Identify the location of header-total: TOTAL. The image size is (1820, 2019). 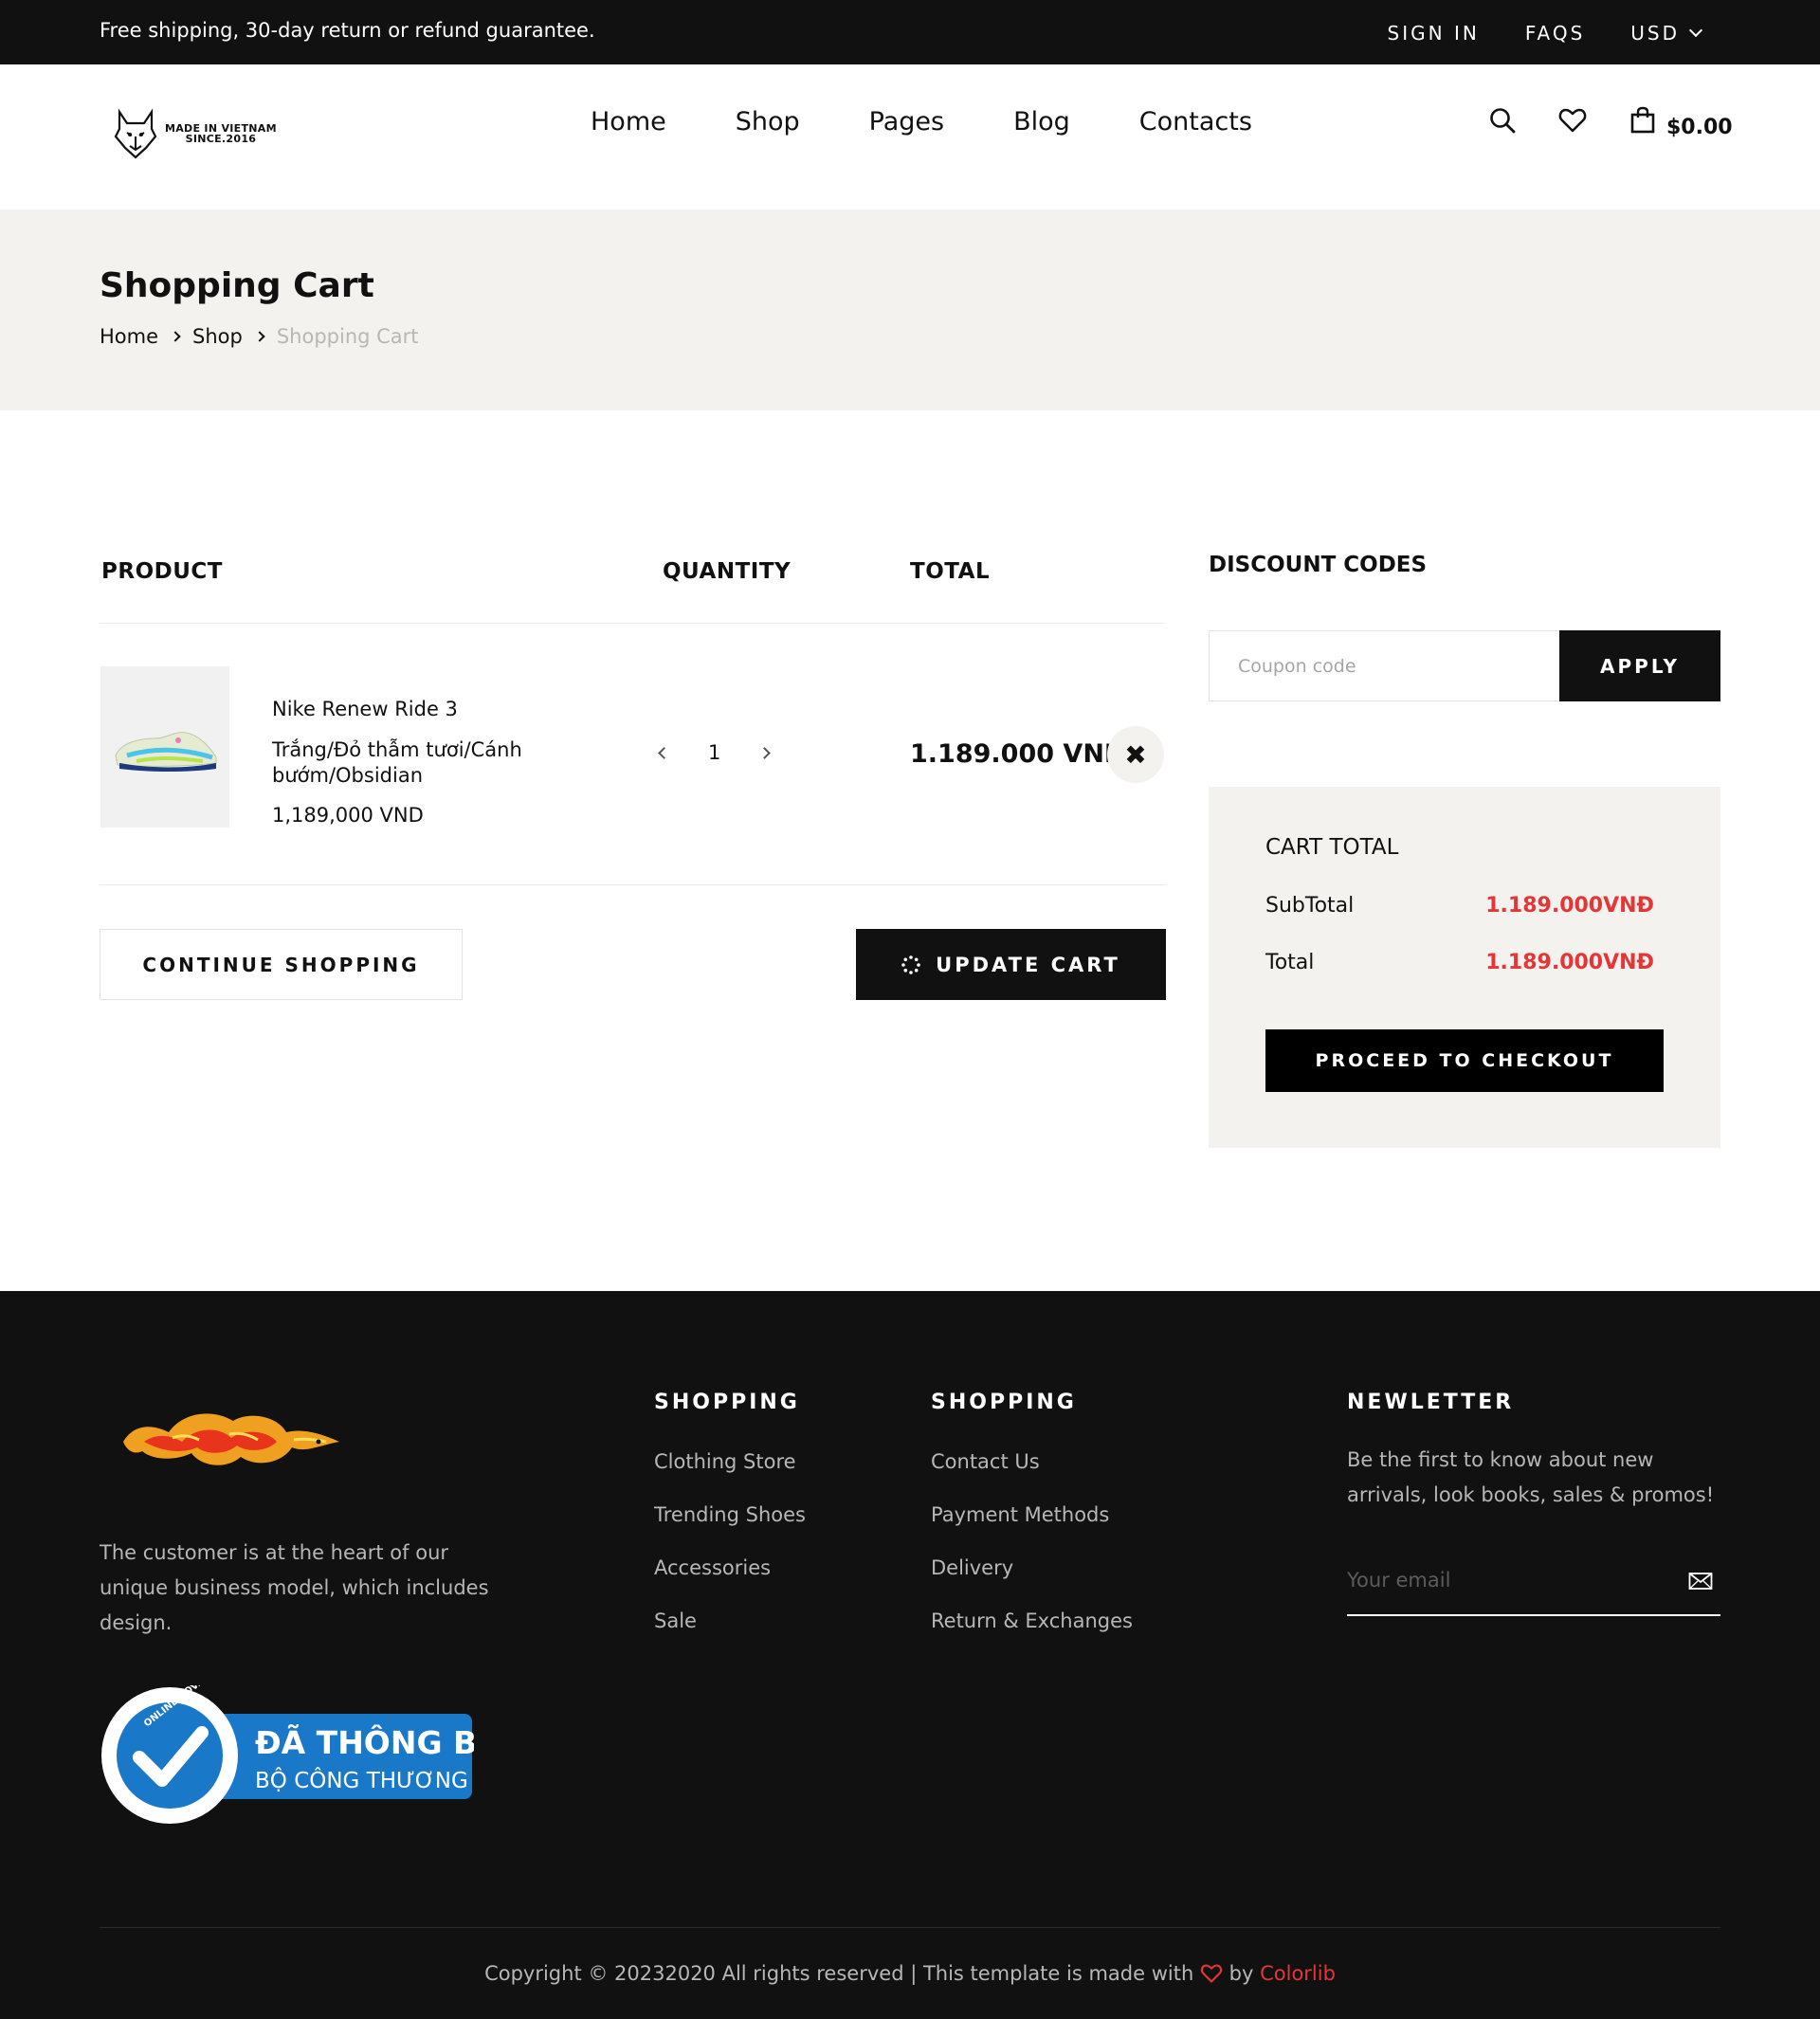
(950, 571).